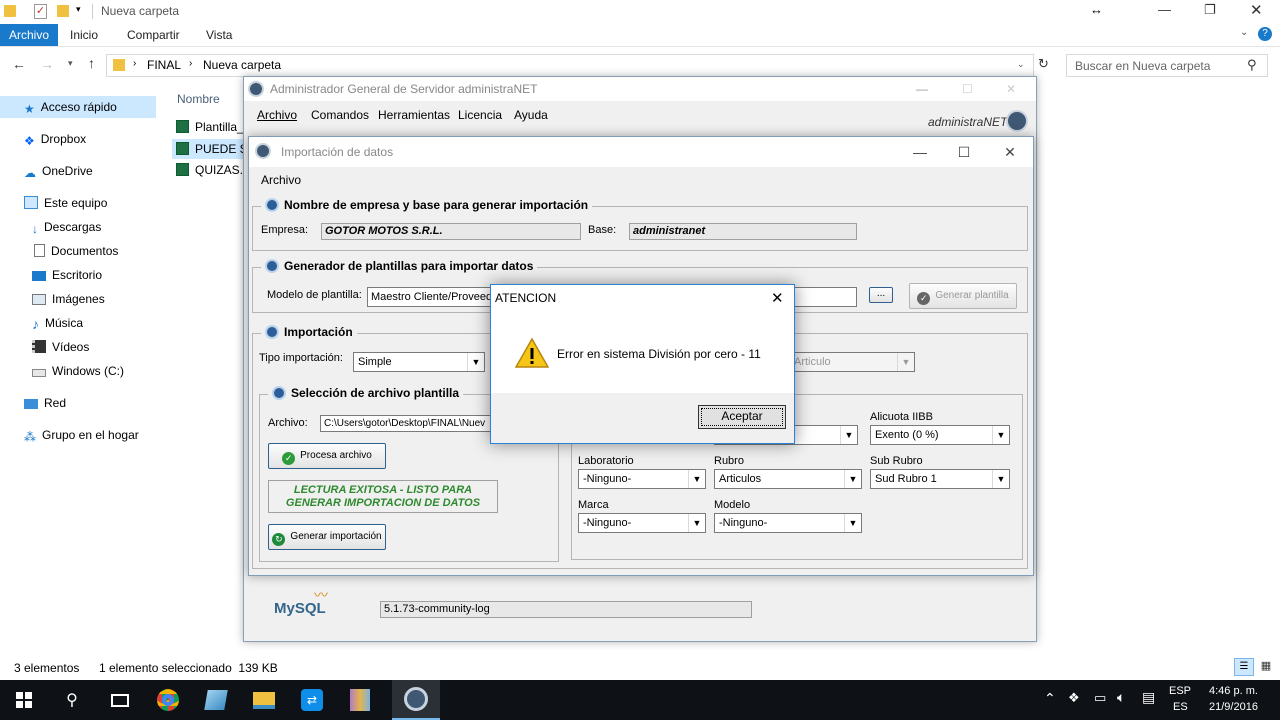  I want to click on file-row: QUIZAS., so click(211, 172).